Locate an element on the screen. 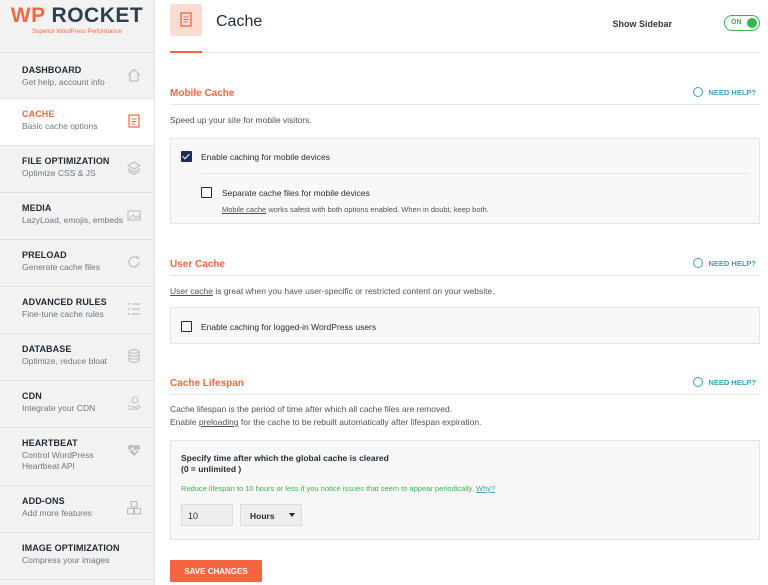 The width and height of the screenshot is (768, 585). logo-wordmark: WP ROCKET is located at coordinates (77, 15).